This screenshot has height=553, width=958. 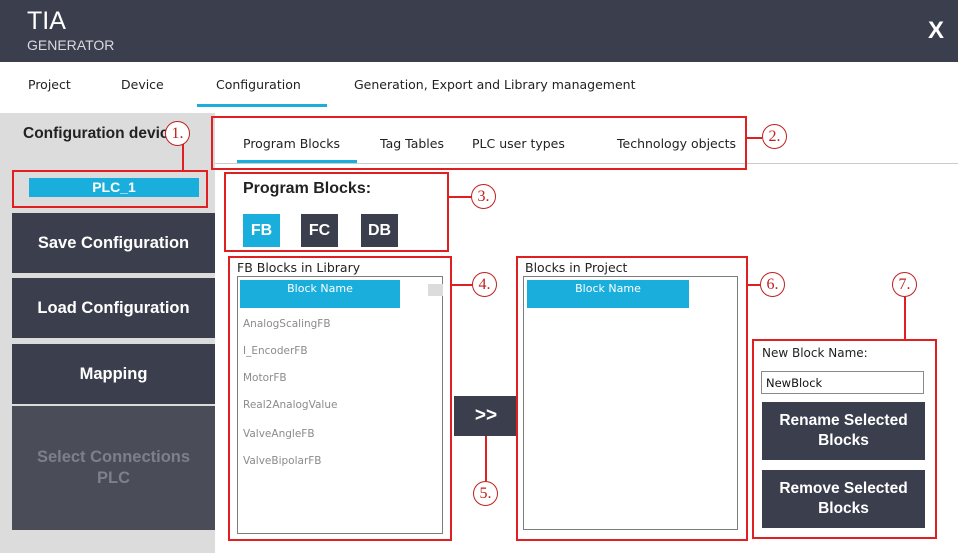 I want to click on tab-configuration: Configuration, so click(x=258, y=84).